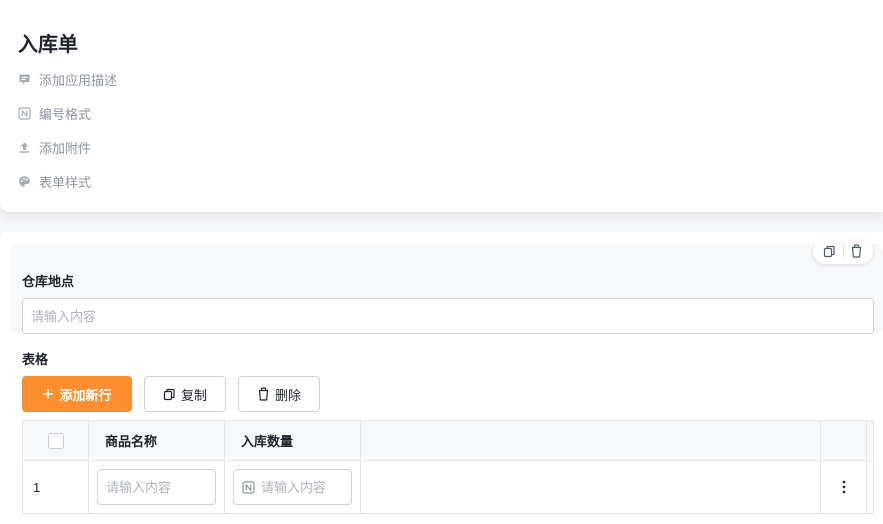 This screenshot has height=524, width=883. I want to click on add-row-label: 添加新行, so click(85, 395).